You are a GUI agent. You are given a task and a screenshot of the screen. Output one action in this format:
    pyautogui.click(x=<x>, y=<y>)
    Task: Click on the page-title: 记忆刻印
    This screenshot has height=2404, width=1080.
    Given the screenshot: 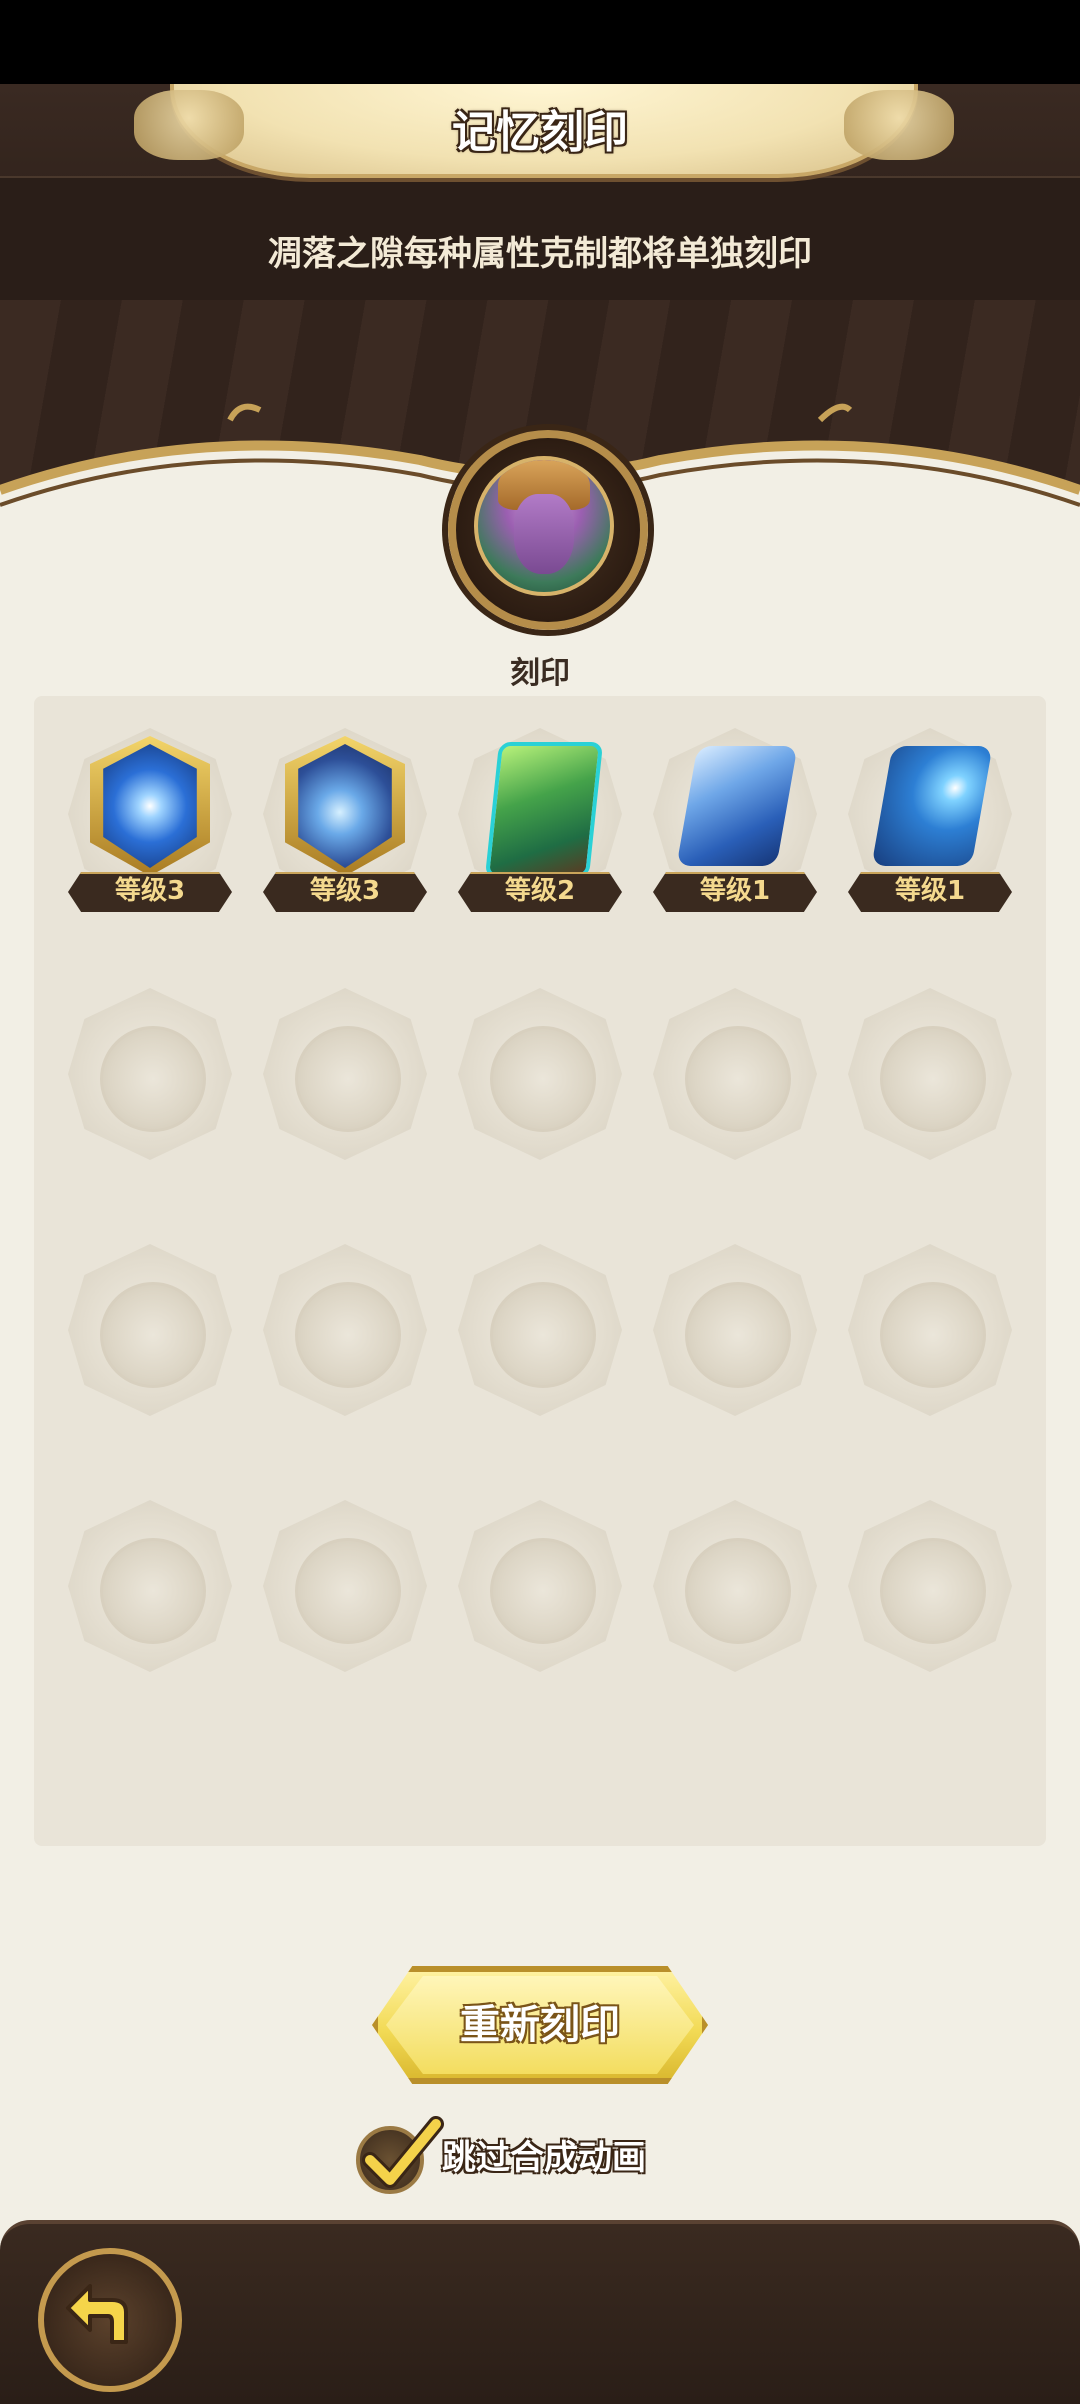 What is the action you would take?
    pyautogui.click(x=540, y=132)
    